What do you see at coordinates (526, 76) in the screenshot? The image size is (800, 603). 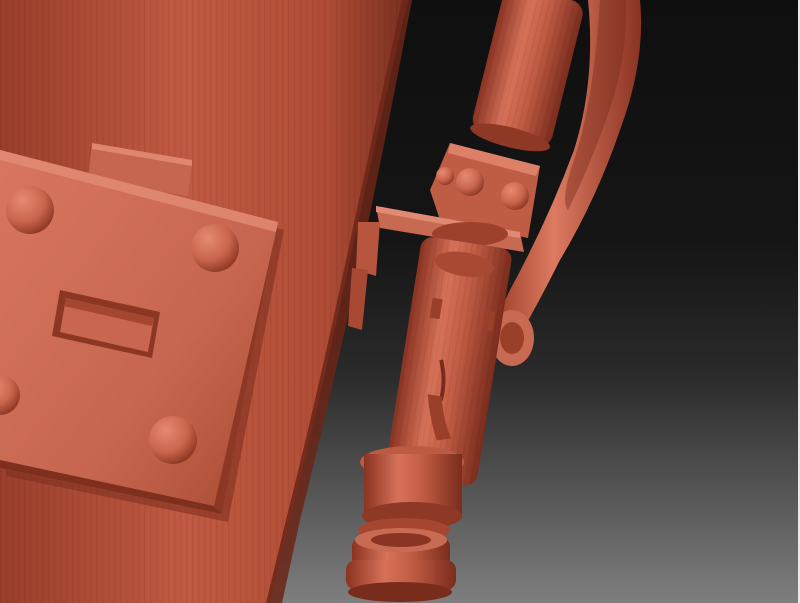 I see `upper-cylinder` at bounding box center [526, 76].